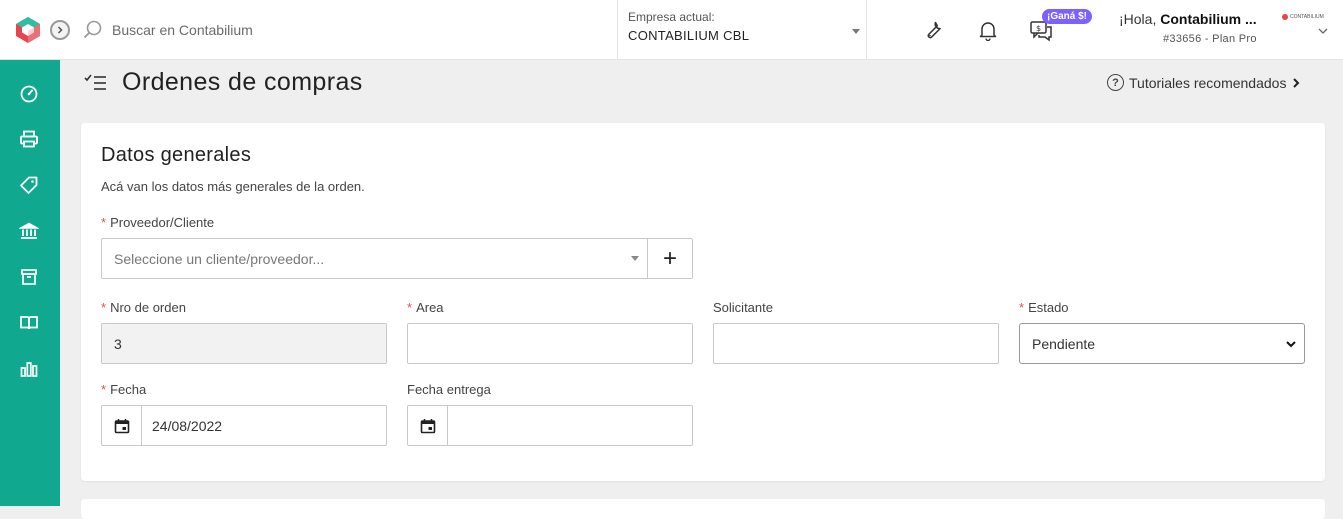 This screenshot has height=519, width=1343. What do you see at coordinates (1048, 307) in the screenshot?
I see `status-label-text: Estado` at bounding box center [1048, 307].